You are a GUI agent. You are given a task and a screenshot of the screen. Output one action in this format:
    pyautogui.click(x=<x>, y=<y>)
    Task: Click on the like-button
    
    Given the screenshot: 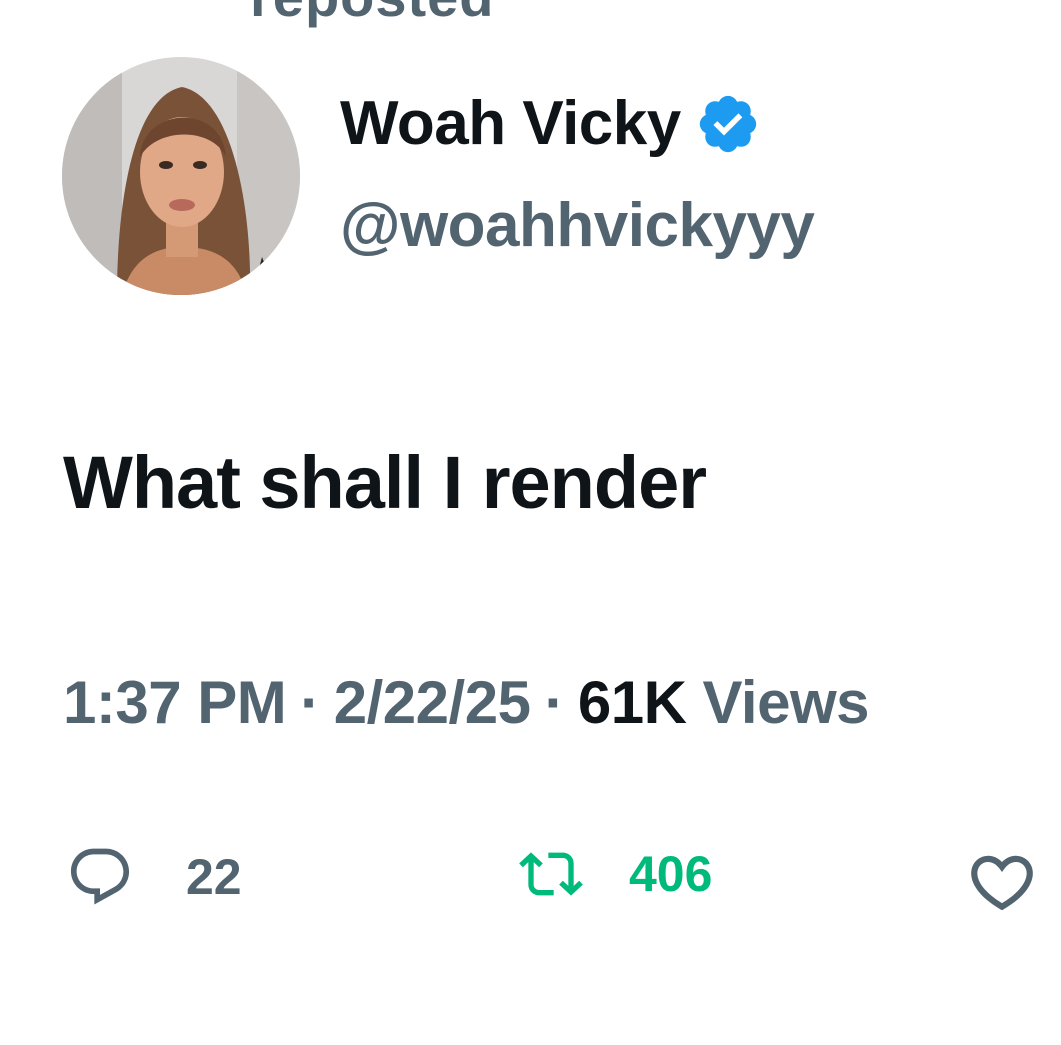 What is the action you would take?
    pyautogui.click(x=1002, y=882)
    